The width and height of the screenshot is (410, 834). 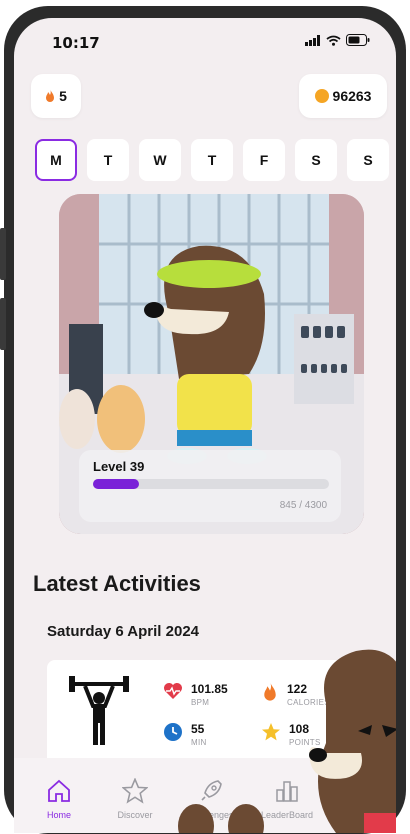 I want to click on heart-rate-icon, so click(x=173, y=691).